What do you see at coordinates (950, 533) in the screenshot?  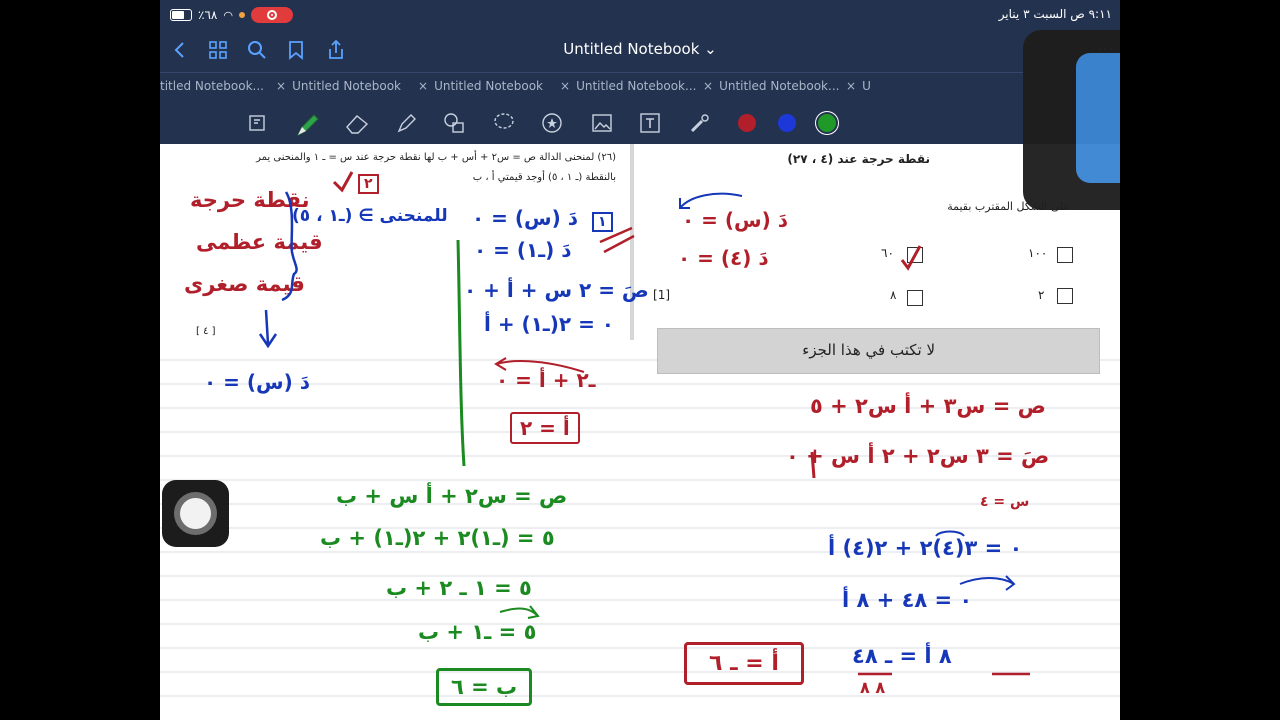 I see `blue-underline-stroke` at bounding box center [950, 533].